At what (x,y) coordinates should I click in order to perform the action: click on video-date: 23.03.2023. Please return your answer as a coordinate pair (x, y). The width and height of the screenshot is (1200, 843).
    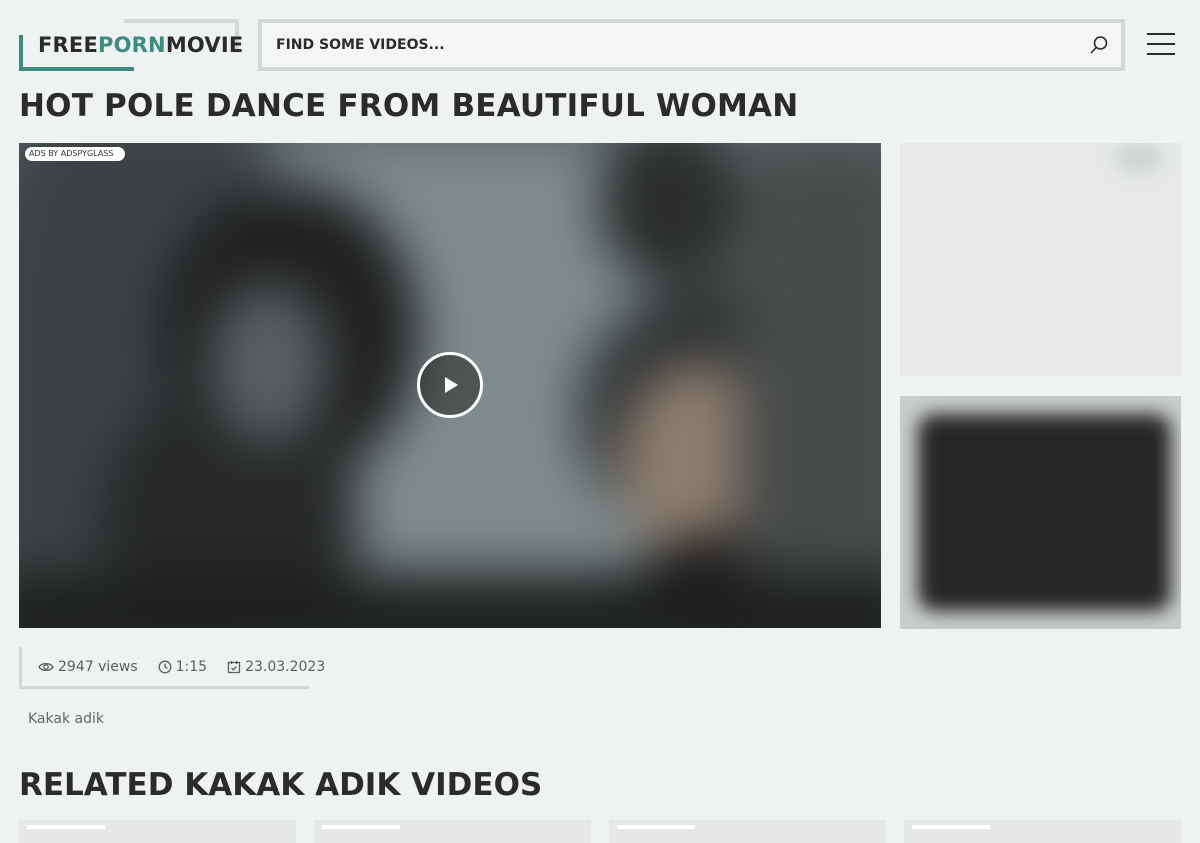
    Looking at the image, I should click on (285, 666).